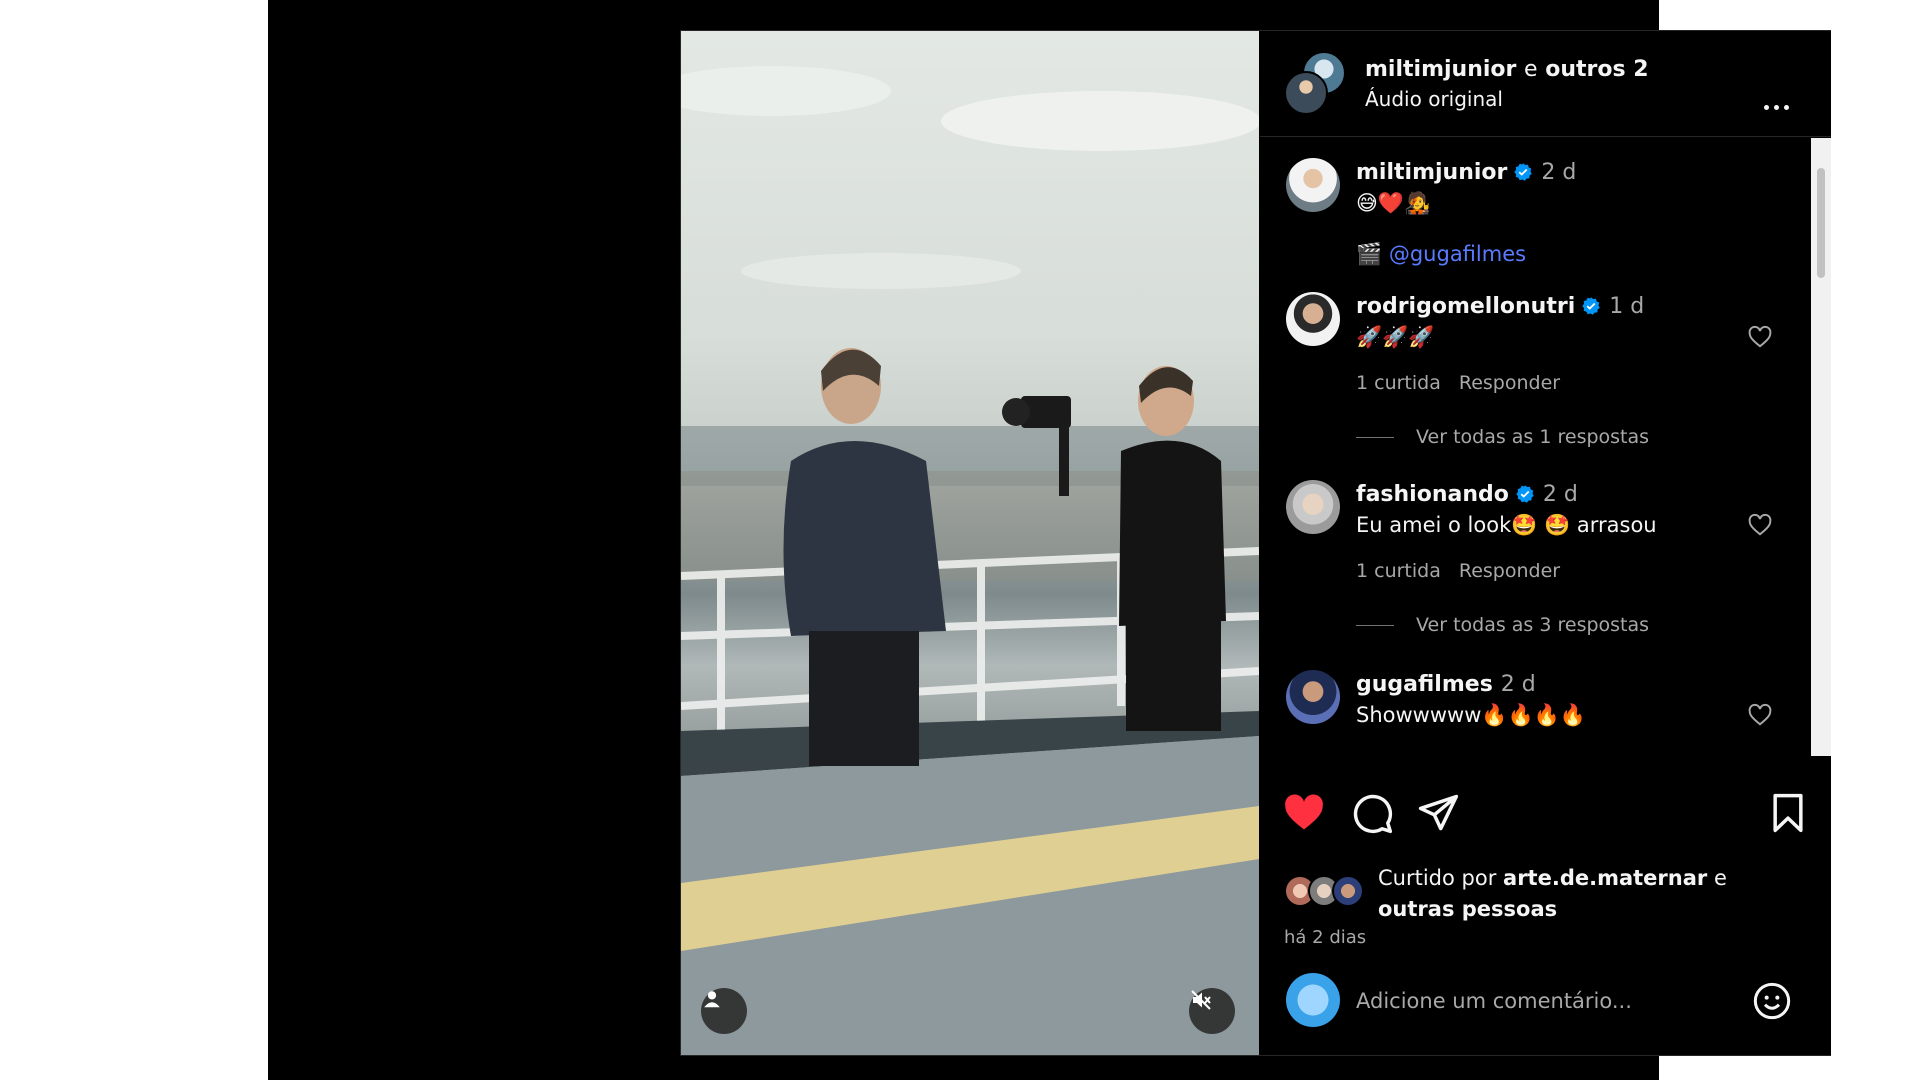  Describe the element at coordinates (1772, 1001) in the screenshot. I see `emoji-button` at that location.